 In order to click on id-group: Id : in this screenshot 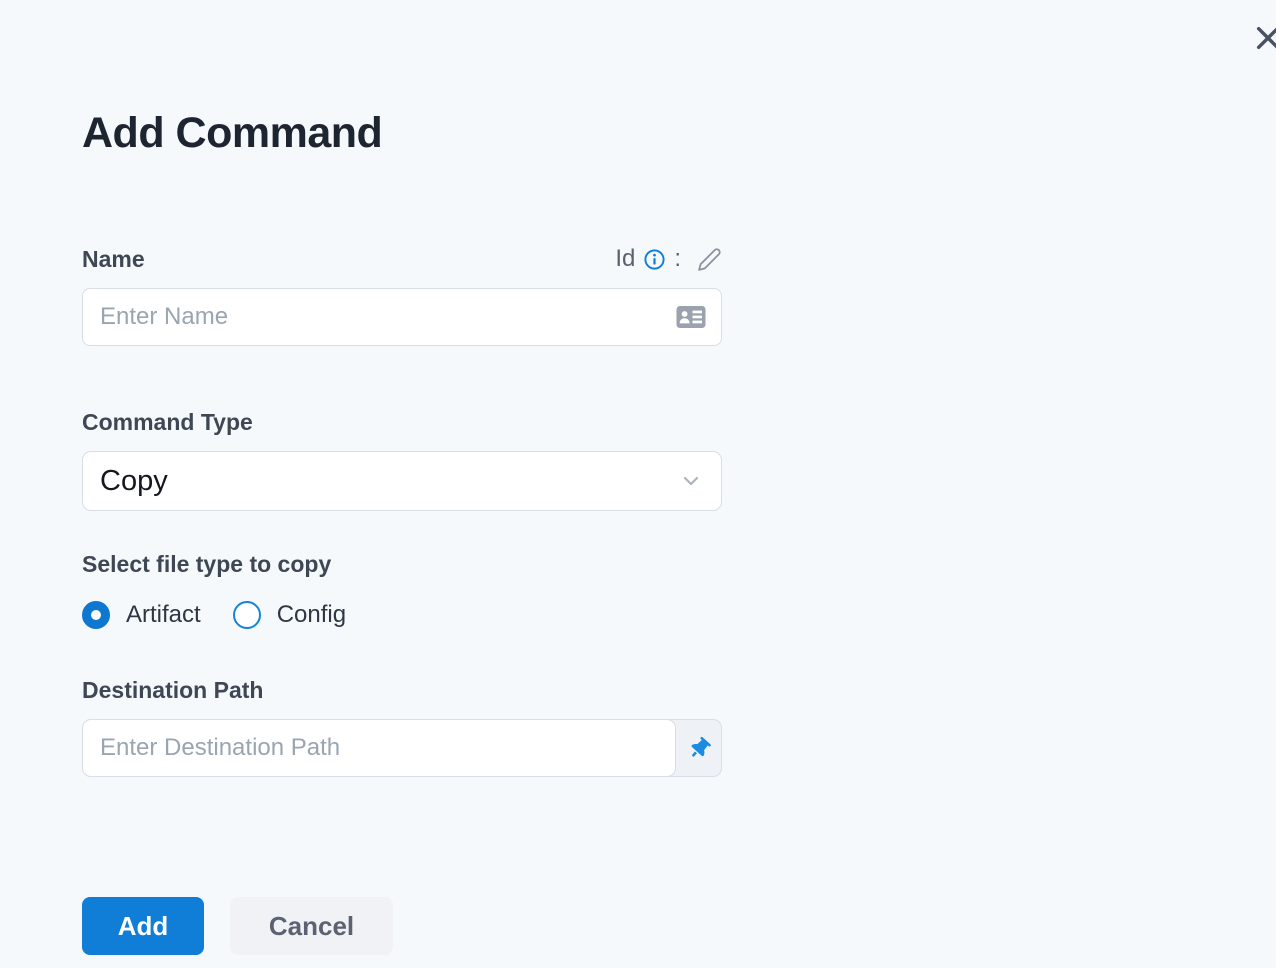, I will do `click(668, 259)`.